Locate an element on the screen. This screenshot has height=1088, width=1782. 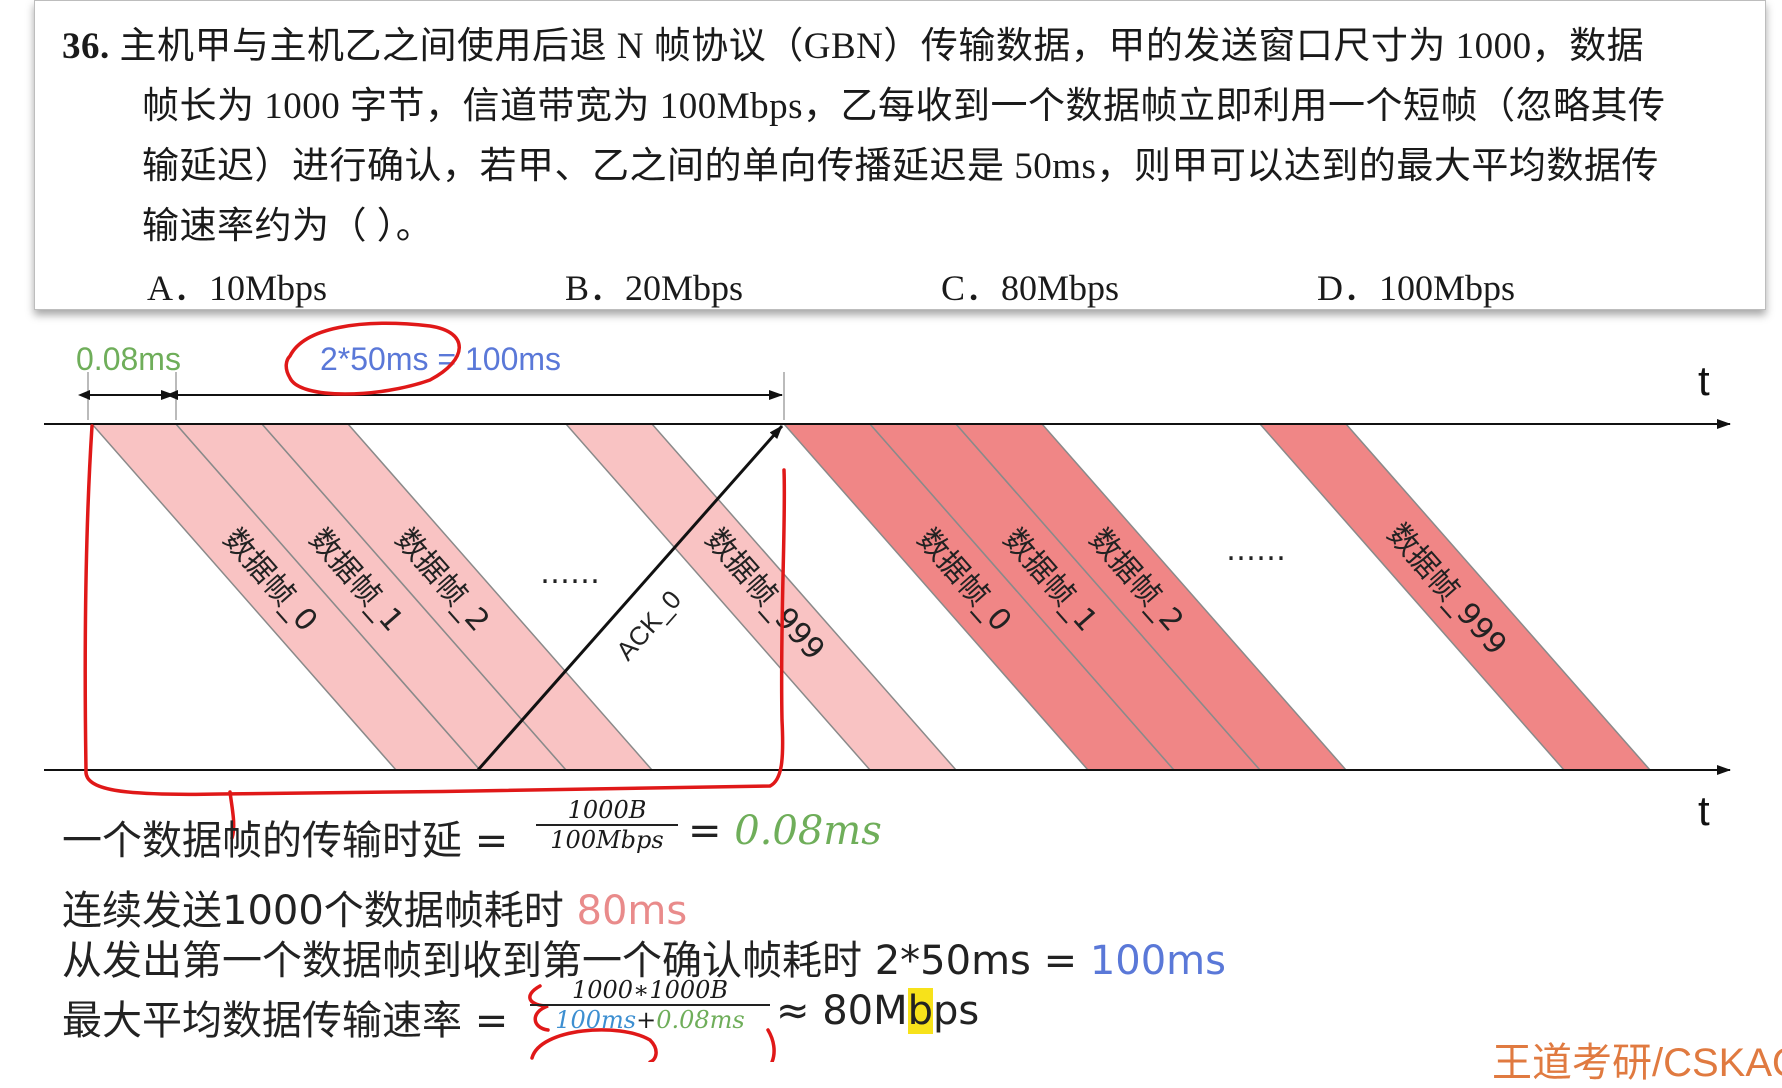
rate-numerator-text: 1000∗1000B is located at coordinates (650, 990).